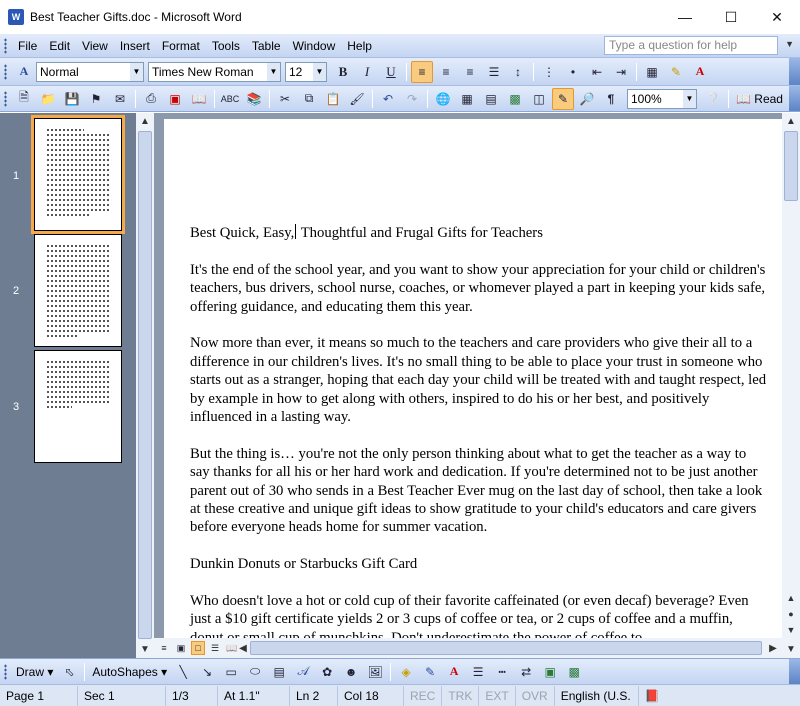 The image size is (800, 706). What do you see at coordinates (515, 99) in the screenshot?
I see `insert-excel-icon: ▩` at bounding box center [515, 99].